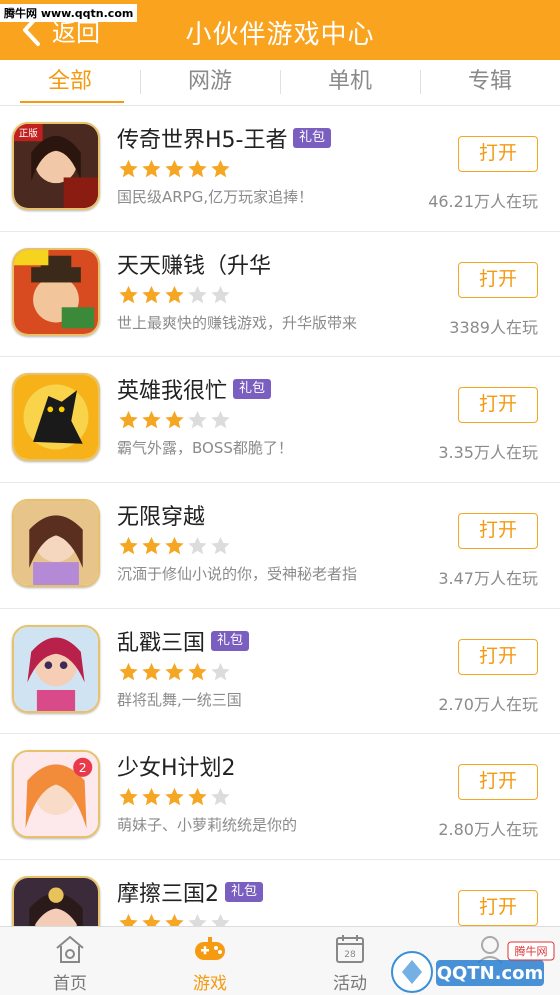  I want to click on list-item: 天天赚钱（升华世上最爽快的赚钱游戏，升华版带来 打开 3389人在玩, so click(280, 294).